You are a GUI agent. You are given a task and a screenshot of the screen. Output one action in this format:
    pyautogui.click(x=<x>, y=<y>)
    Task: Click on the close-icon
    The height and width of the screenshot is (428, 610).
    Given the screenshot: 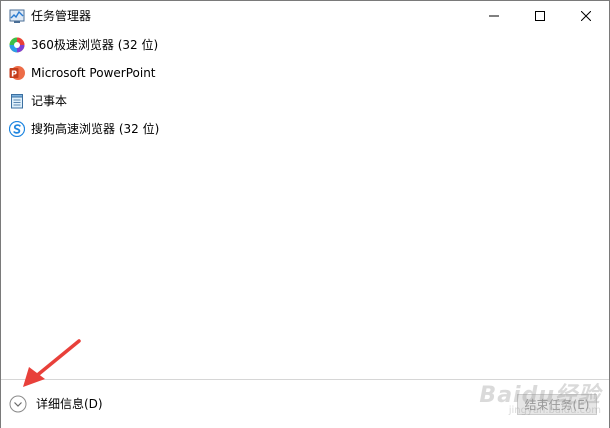 What is the action you would take?
    pyautogui.click(x=586, y=16)
    